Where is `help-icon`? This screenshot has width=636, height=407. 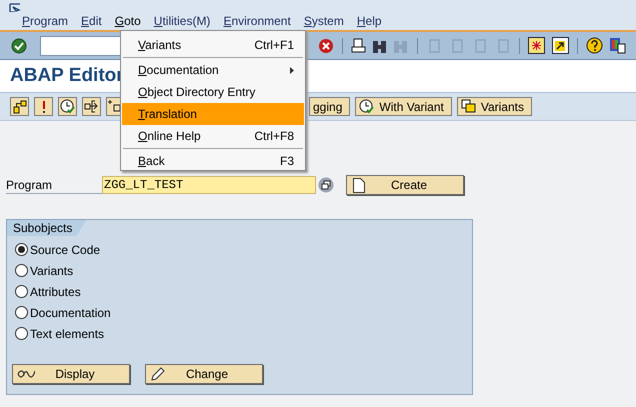 help-icon is located at coordinates (594, 45).